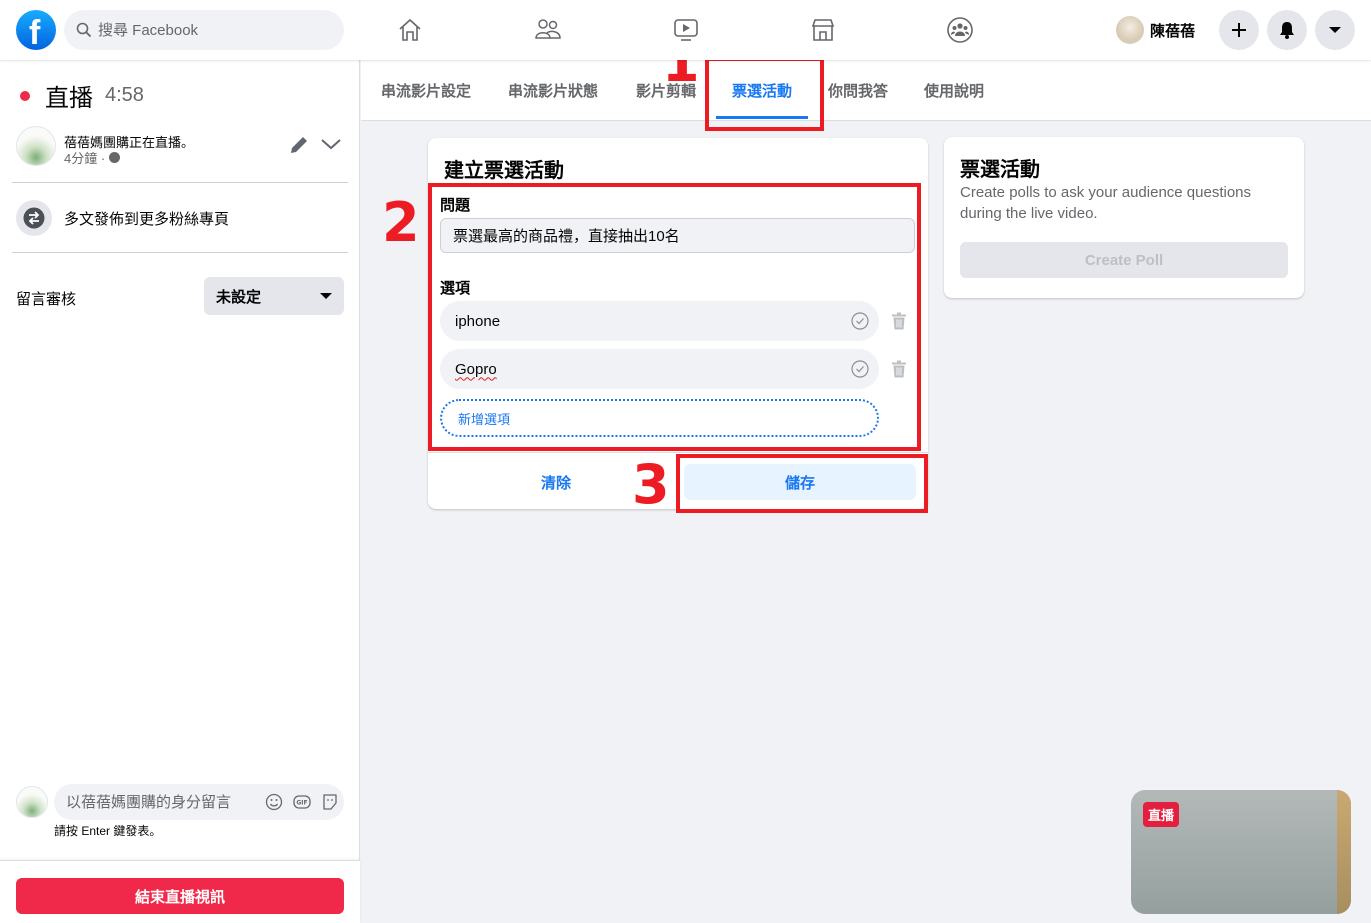  I want to click on crosspost-row: 多文發佈到更多粉絲專頁, so click(122, 218).